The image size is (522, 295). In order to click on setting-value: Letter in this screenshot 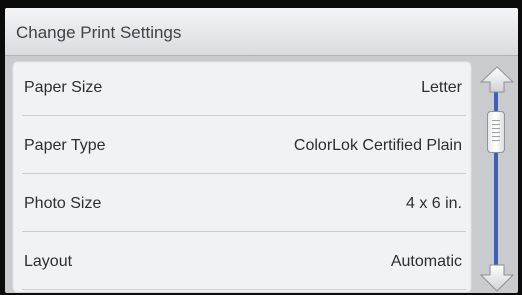, I will do `click(441, 87)`.